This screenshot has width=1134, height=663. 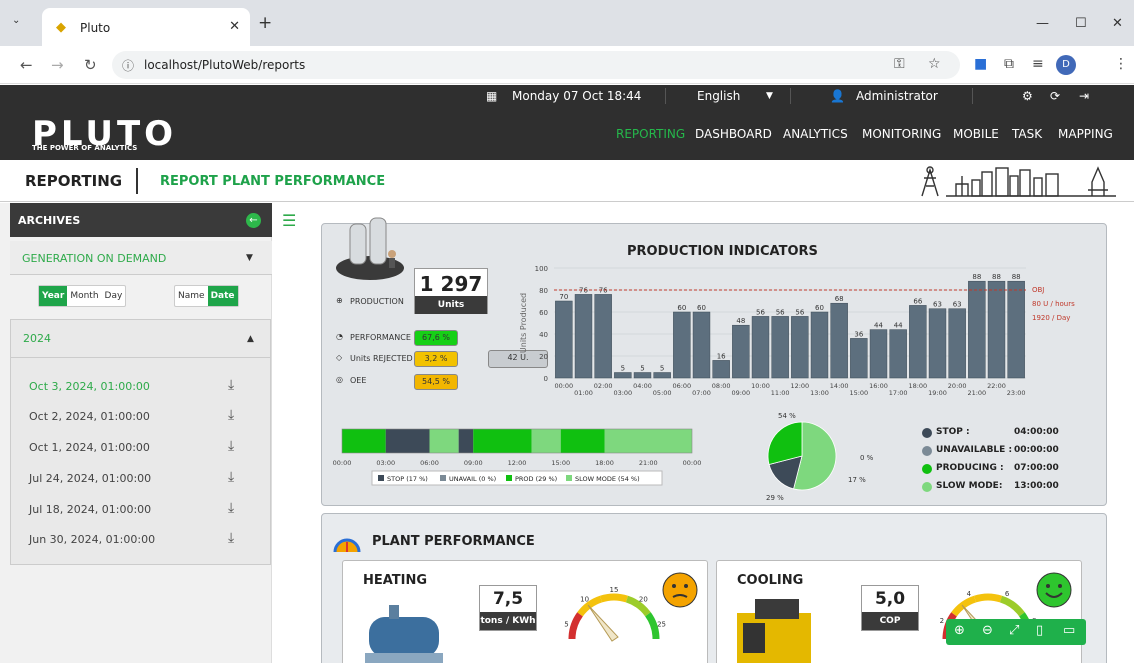 I want to click on period-month: Month, so click(x=84, y=296).